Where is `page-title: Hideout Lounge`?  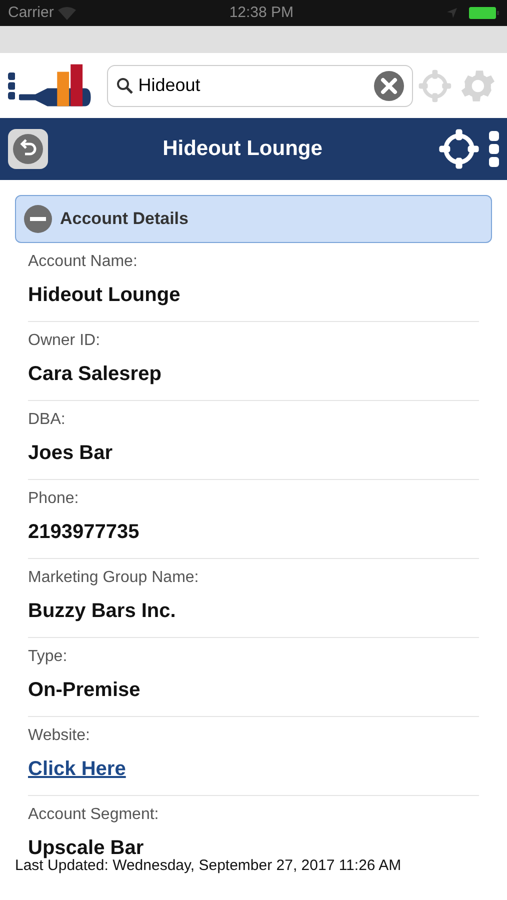 page-title: Hideout Lounge is located at coordinates (243, 149).